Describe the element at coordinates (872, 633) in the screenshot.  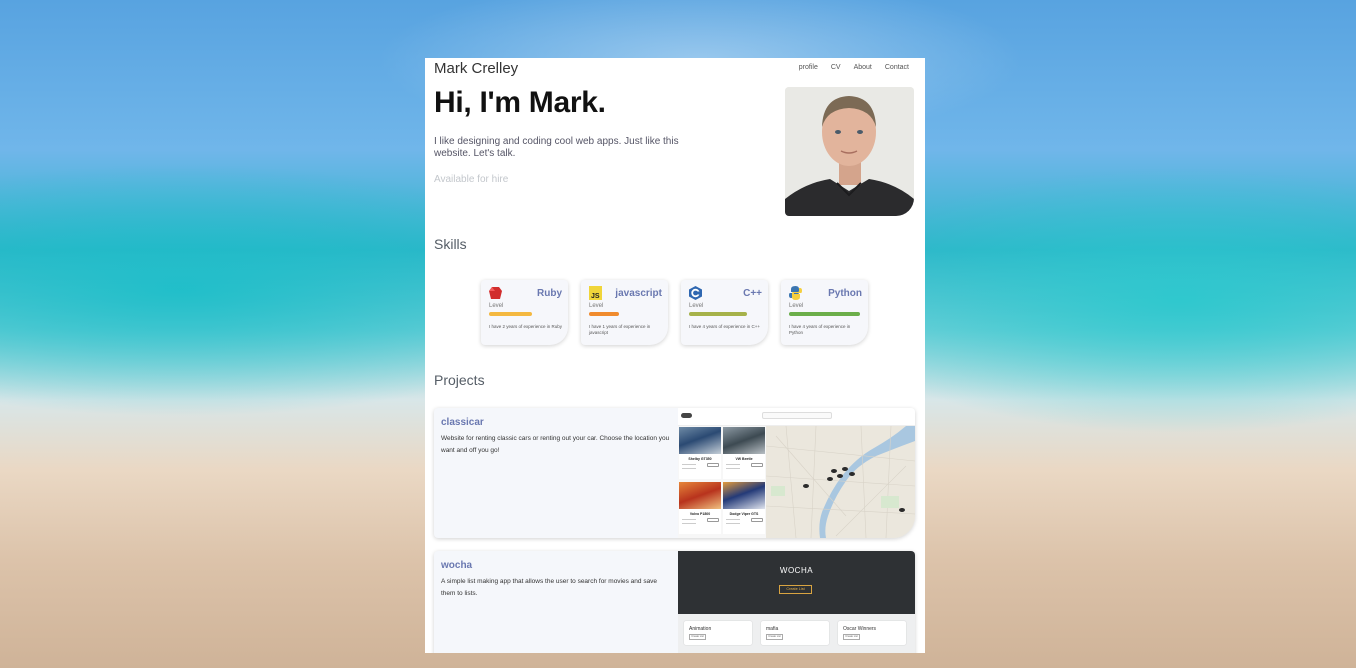
I see `wocha-list-card: Oscar Winners Create List` at that location.